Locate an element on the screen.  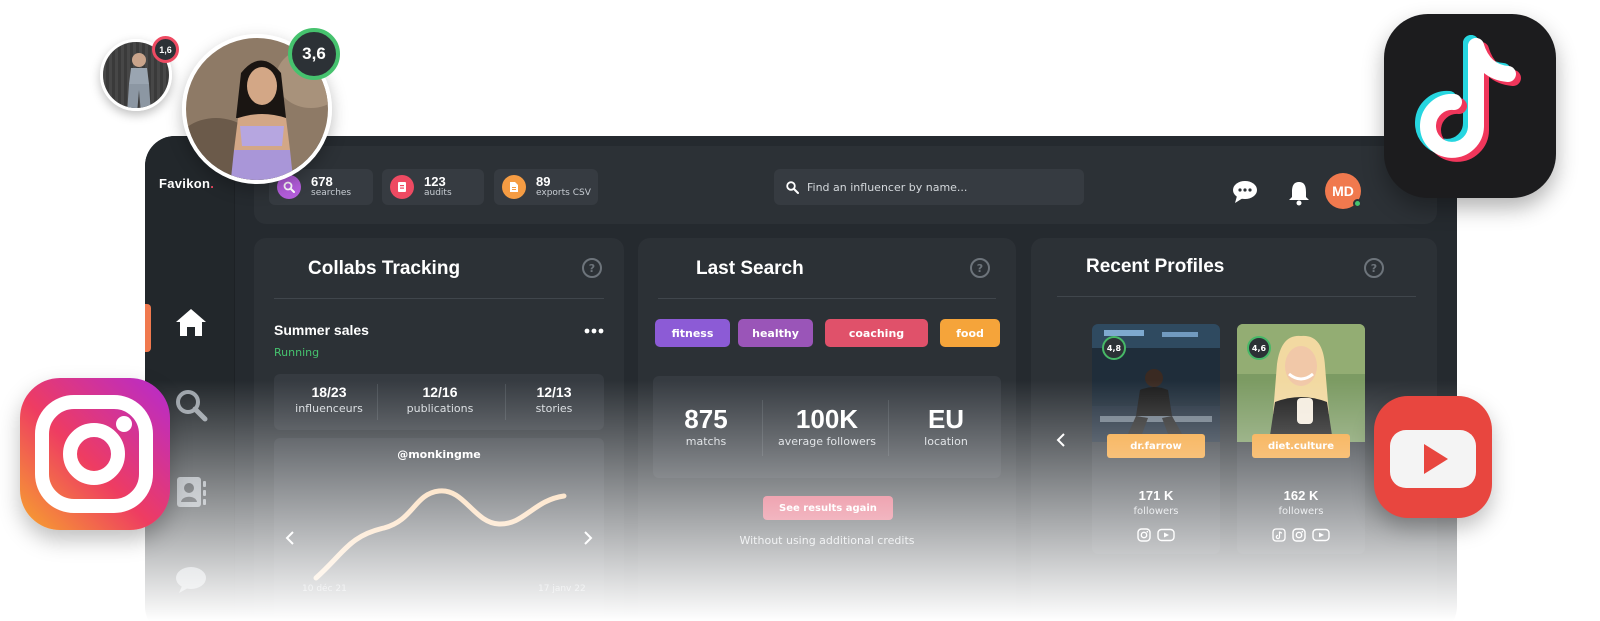
messages-icon is located at coordinates (1245, 193).